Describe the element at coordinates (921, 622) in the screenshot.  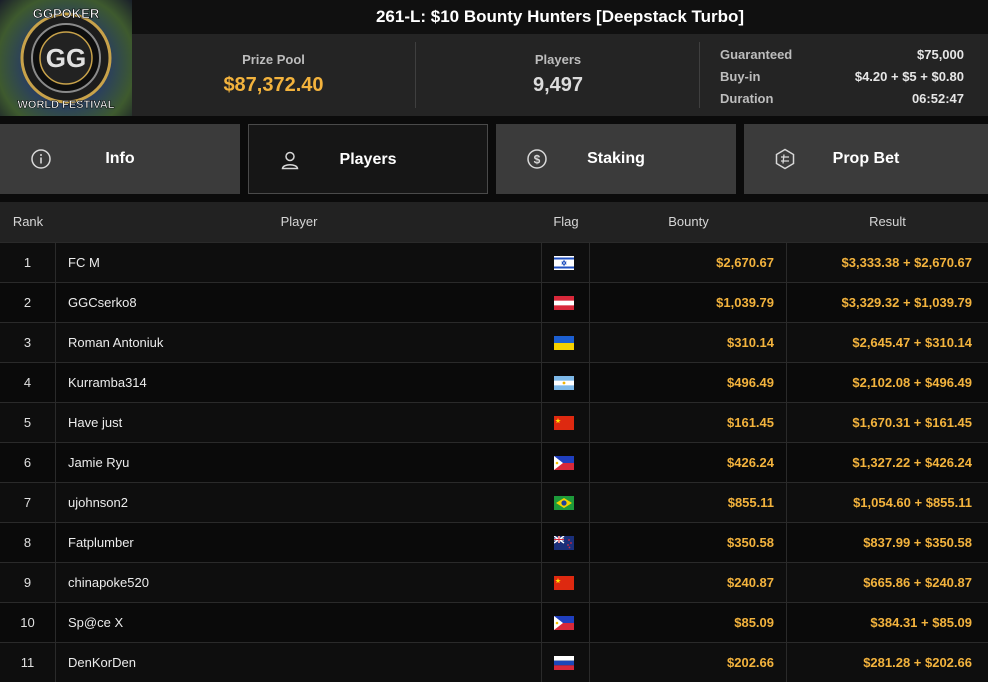
I see `result-cell: $384.31 + $85.09` at that location.